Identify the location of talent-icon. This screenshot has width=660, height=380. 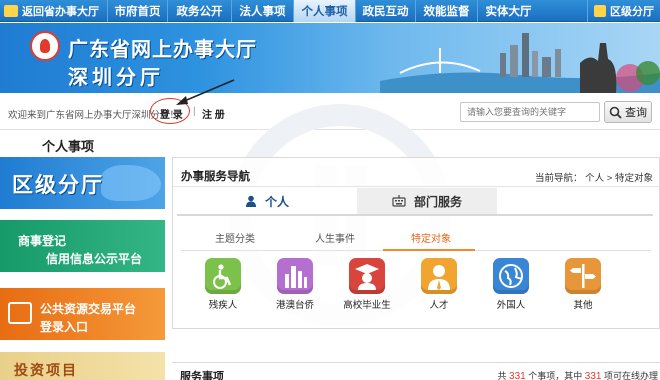
(439, 276).